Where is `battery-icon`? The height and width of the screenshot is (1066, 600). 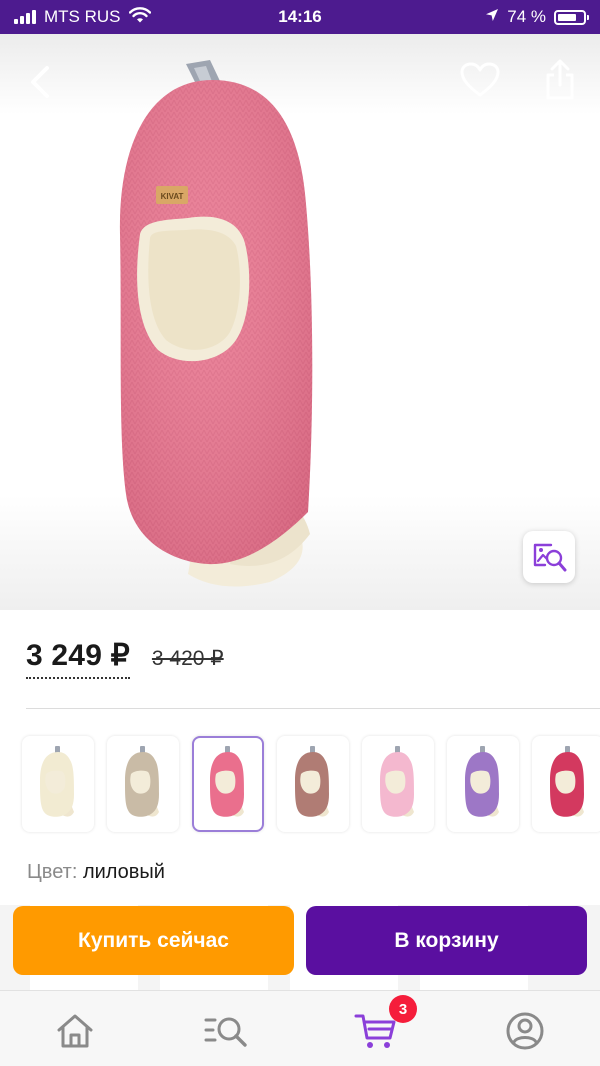 battery-icon is located at coordinates (571, 17).